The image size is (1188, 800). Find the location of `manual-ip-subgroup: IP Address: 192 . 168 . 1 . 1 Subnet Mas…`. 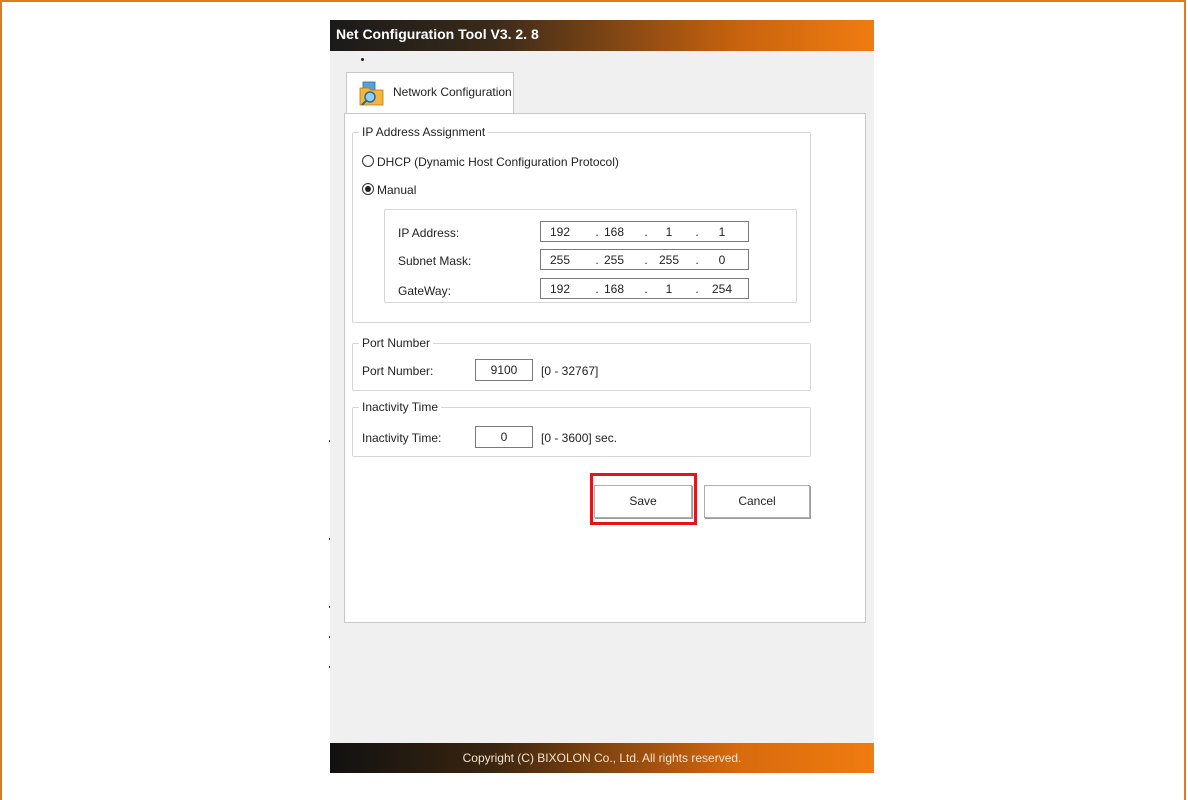

manual-ip-subgroup: IP Address: 192 . 168 . 1 . 1 Subnet Mas… is located at coordinates (590, 256).